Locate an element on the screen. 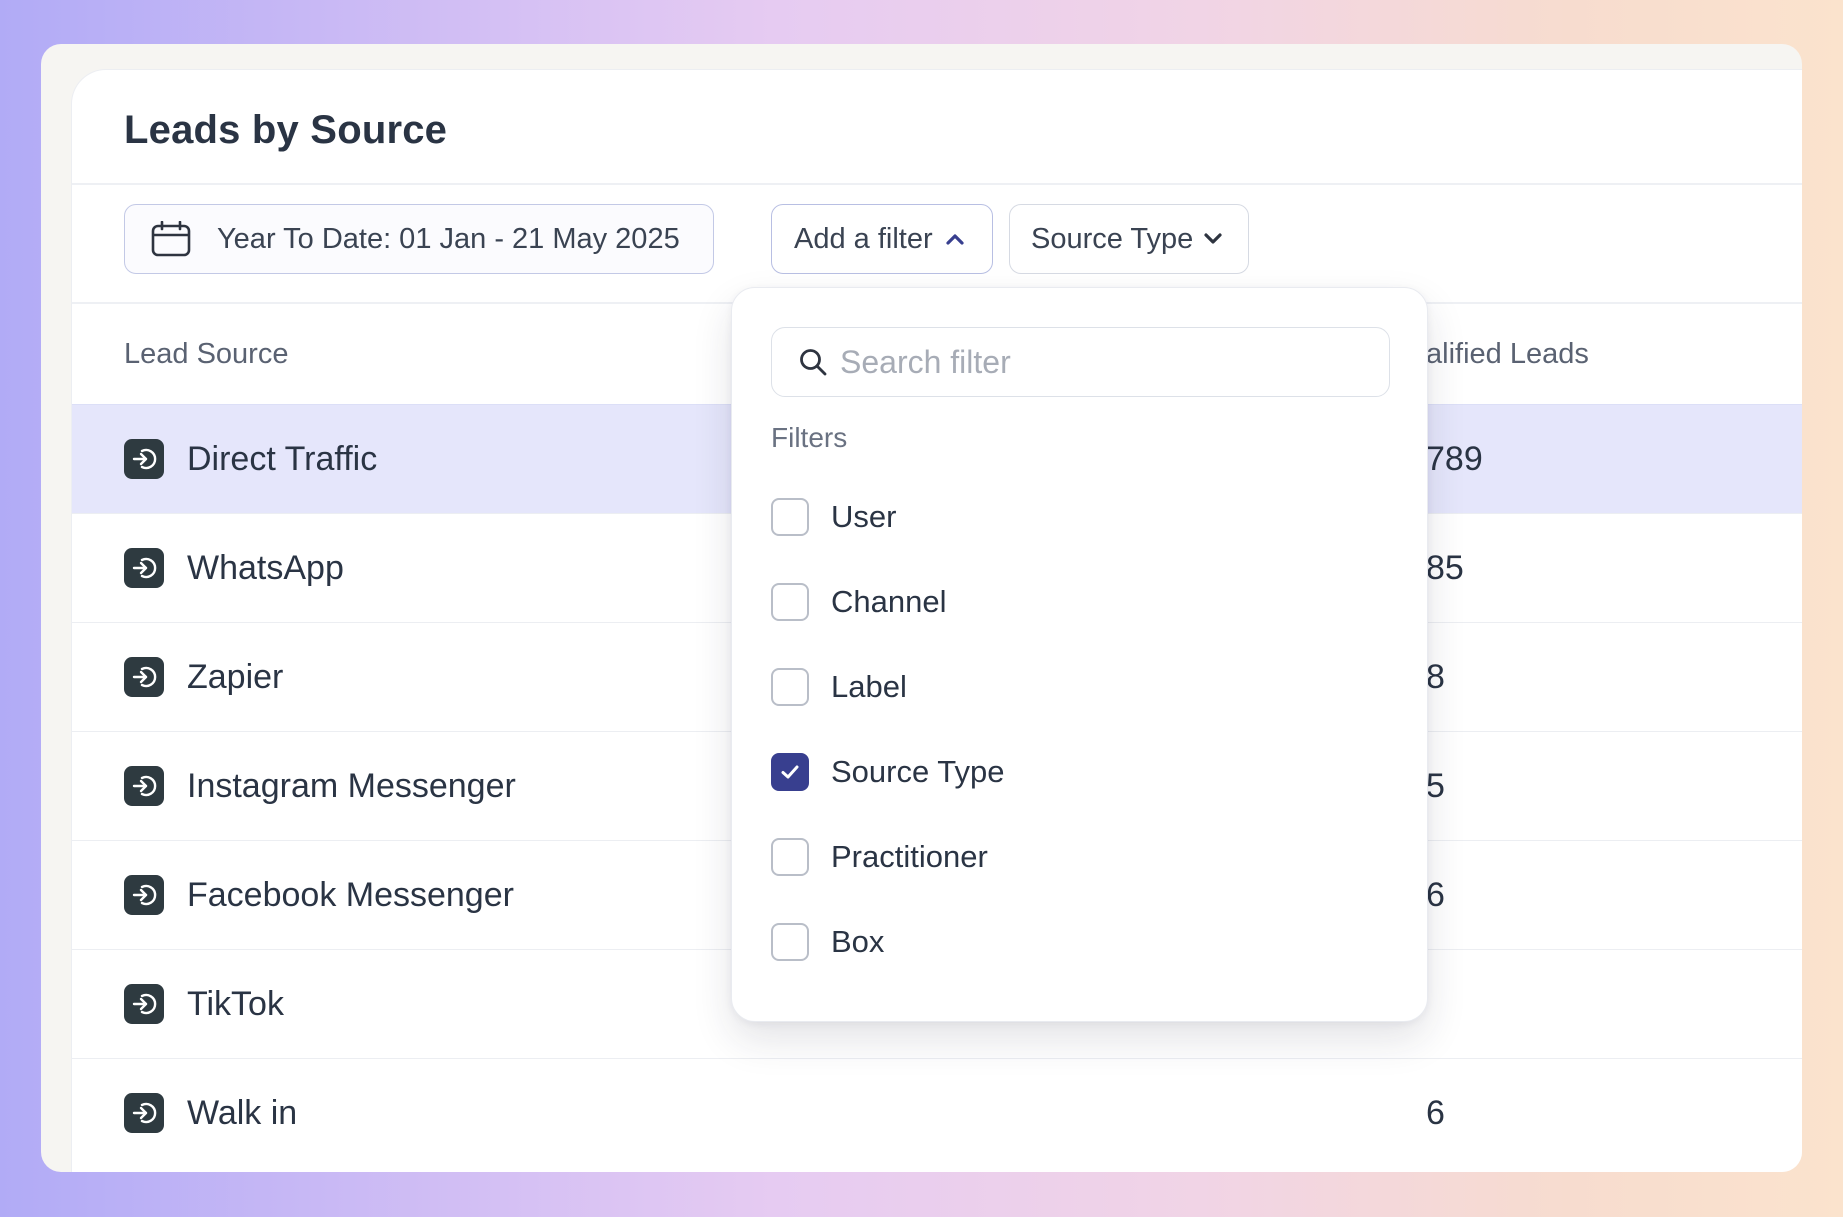 Image resolution: width=1843 pixels, height=1217 pixels. checkbox-checked is located at coordinates (790, 772).